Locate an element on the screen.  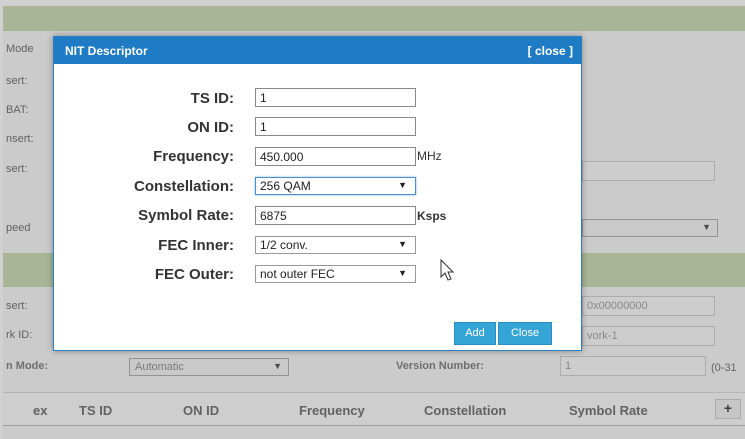
fec-inner-value: 1/2 conv. is located at coordinates (284, 245).